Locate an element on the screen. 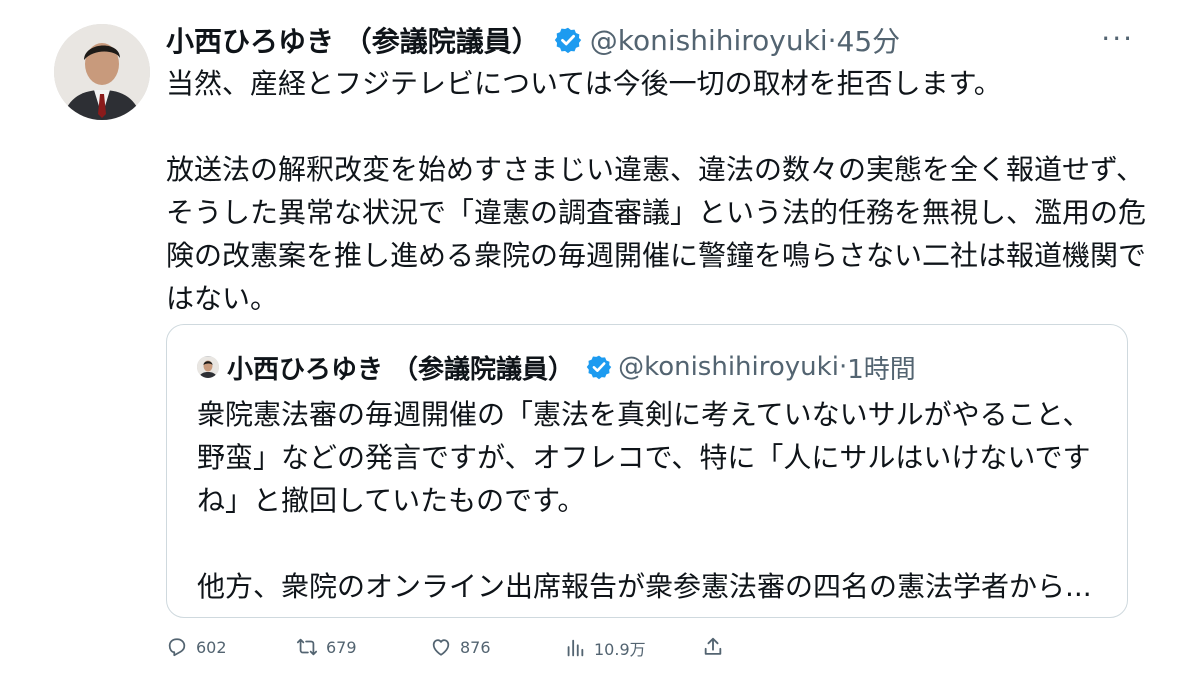 Image resolution: width=1200 pixels, height=681 pixels. tweet-timestamp: 45分 is located at coordinates (869, 40).